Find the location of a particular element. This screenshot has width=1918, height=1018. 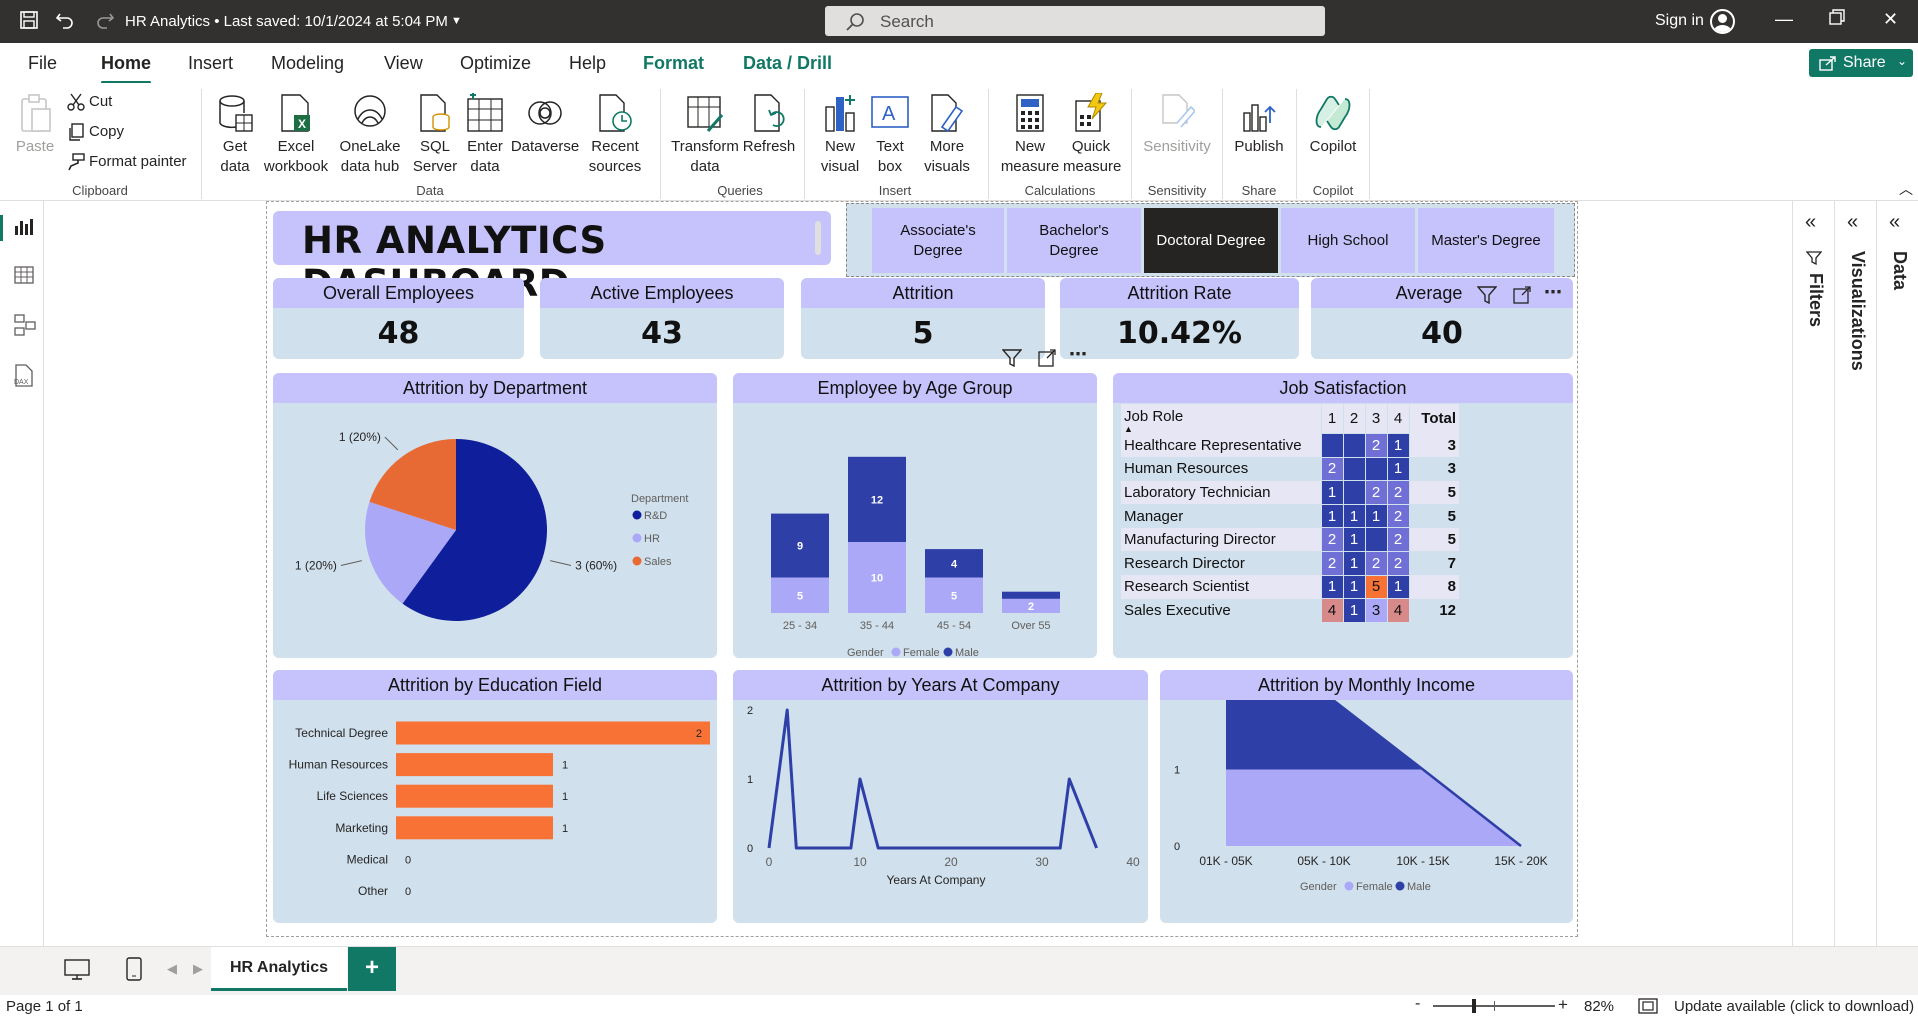

fit-to-page-icon is located at coordinates (1648, 1006).